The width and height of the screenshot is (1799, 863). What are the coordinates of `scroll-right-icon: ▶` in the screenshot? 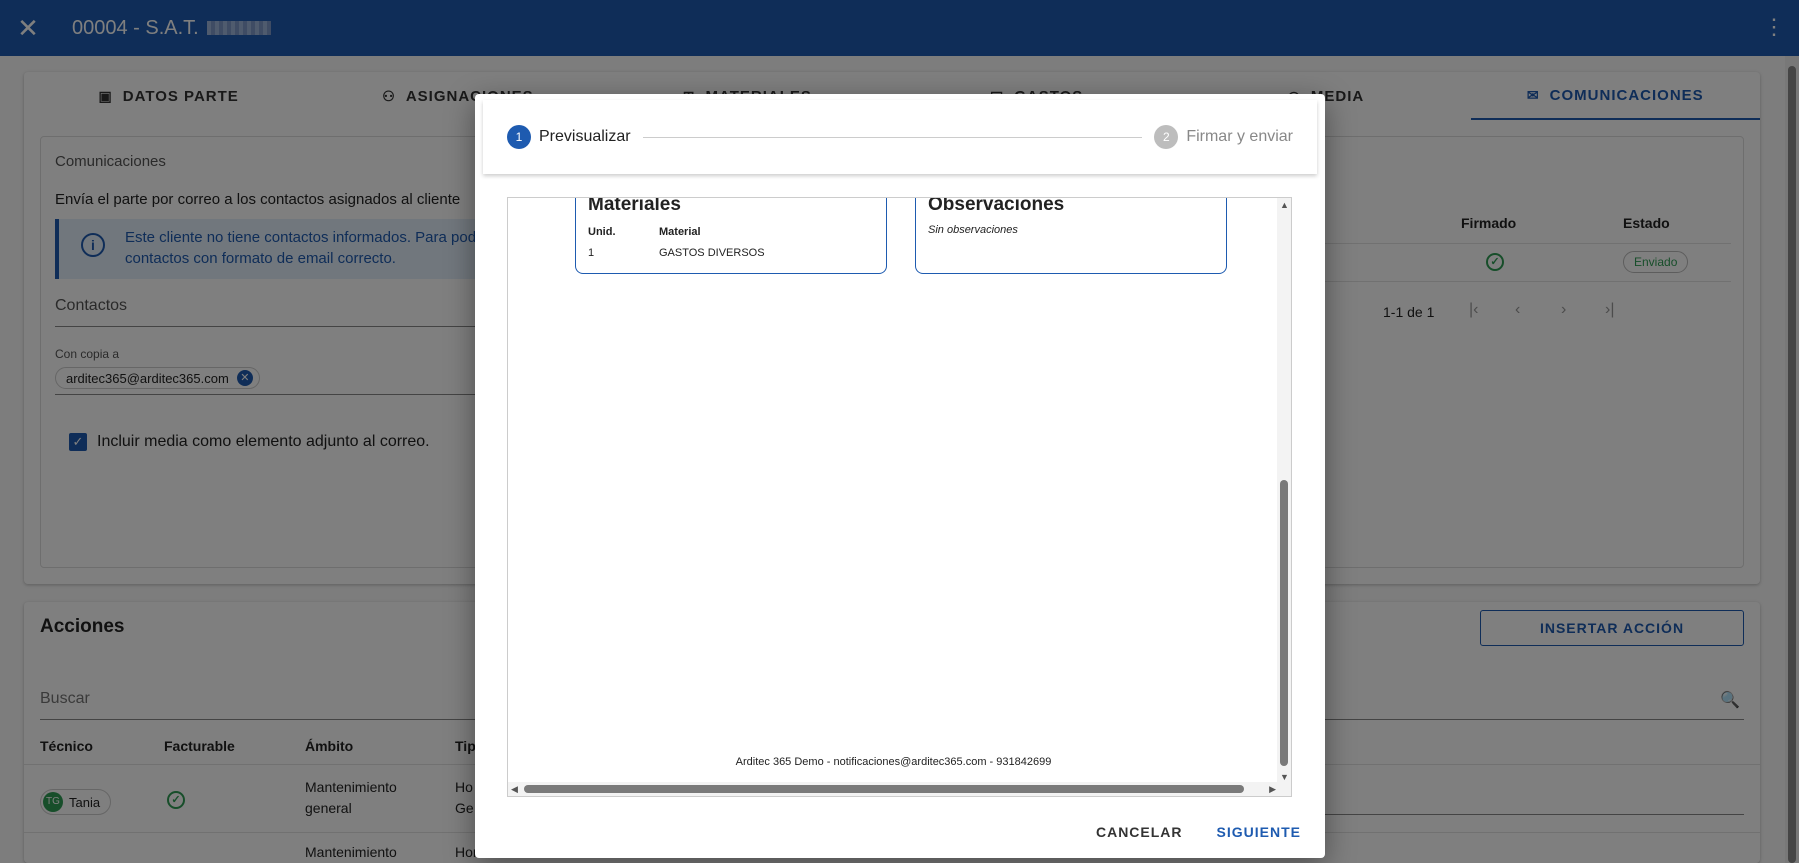 It's located at (1272, 789).